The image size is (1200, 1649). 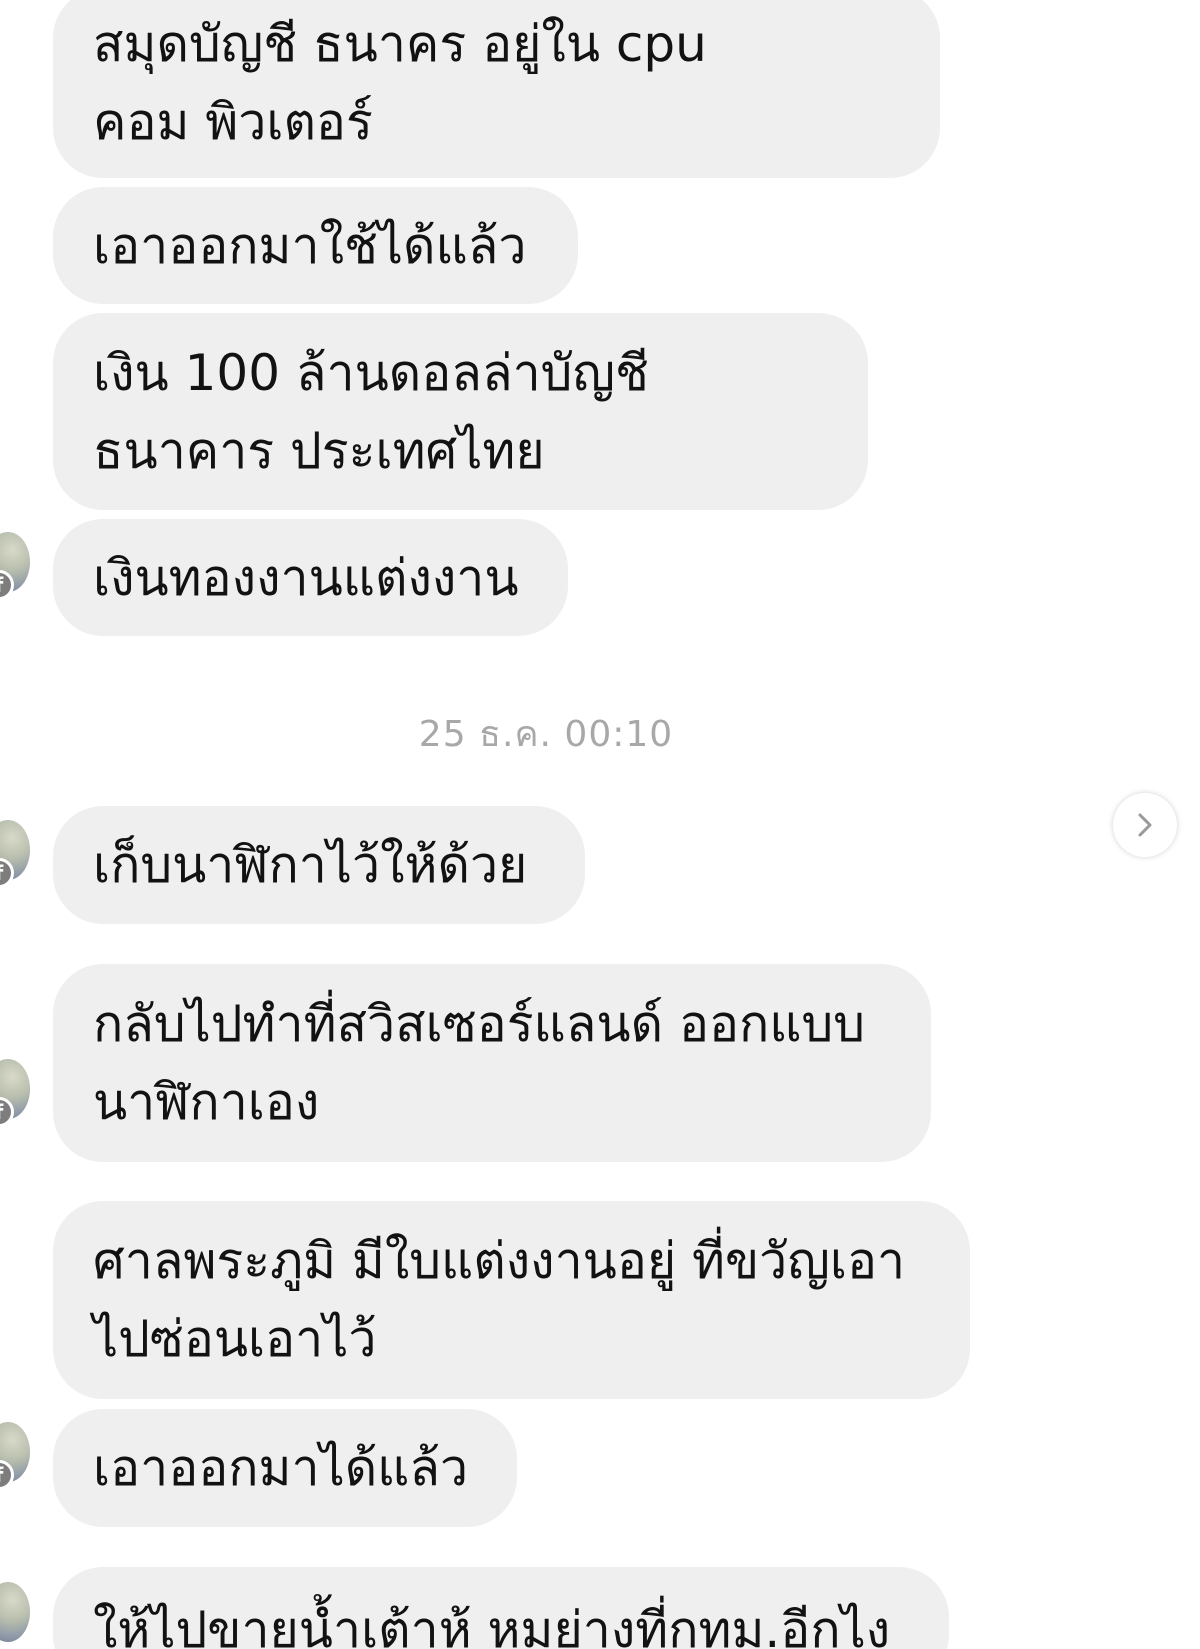 I want to click on message-bubble: สมุดบัญชี ธนาคร อยู่ใน cpu คอม พิวเตอร์, so click(x=496, y=89).